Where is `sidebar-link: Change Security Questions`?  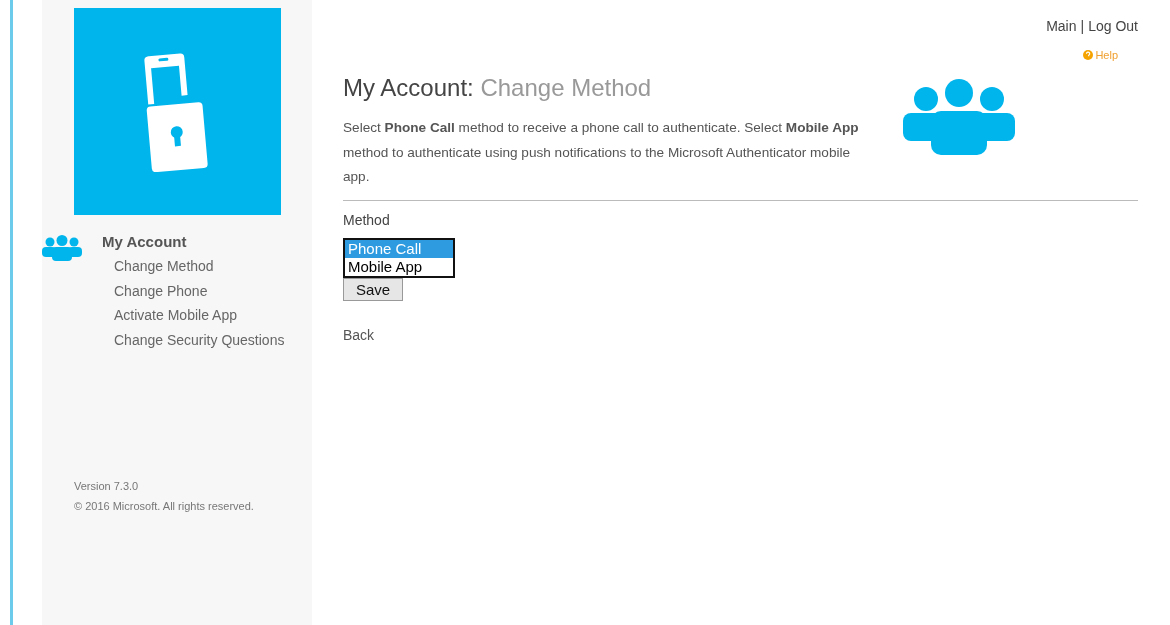 sidebar-link: Change Security Questions is located at coordinates (199, 339).